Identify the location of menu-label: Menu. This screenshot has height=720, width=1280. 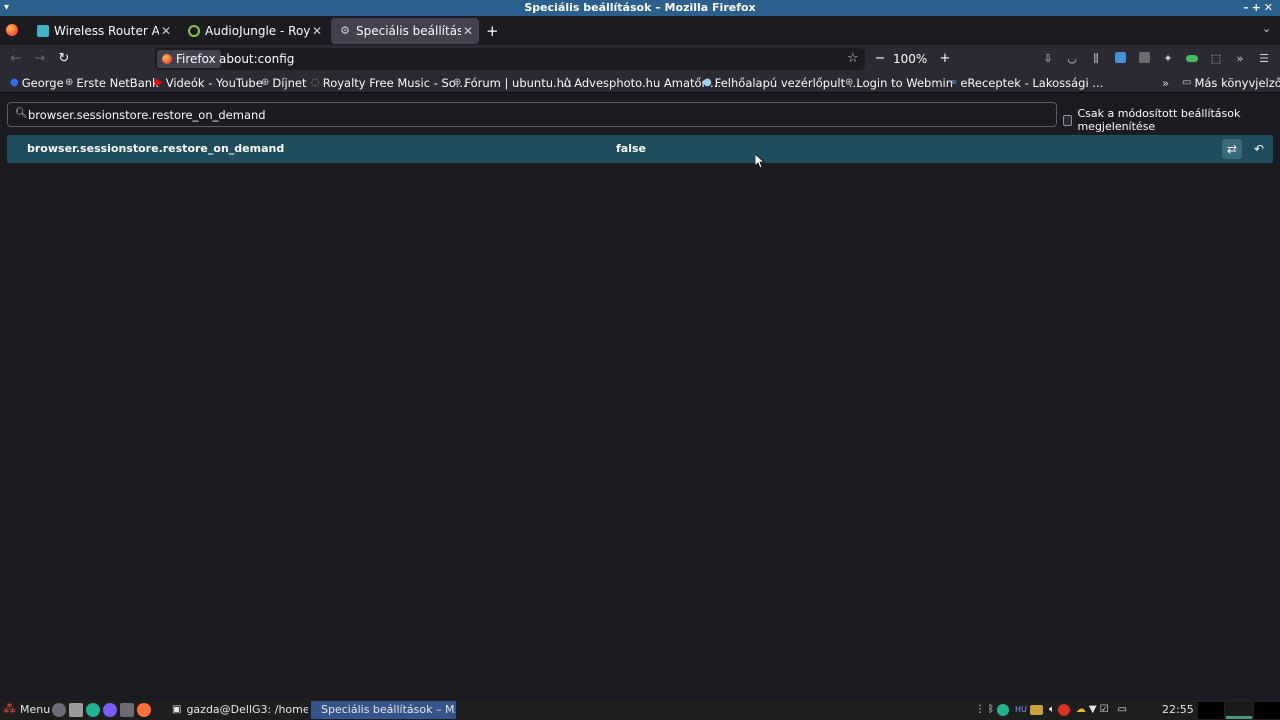
(35, 709).